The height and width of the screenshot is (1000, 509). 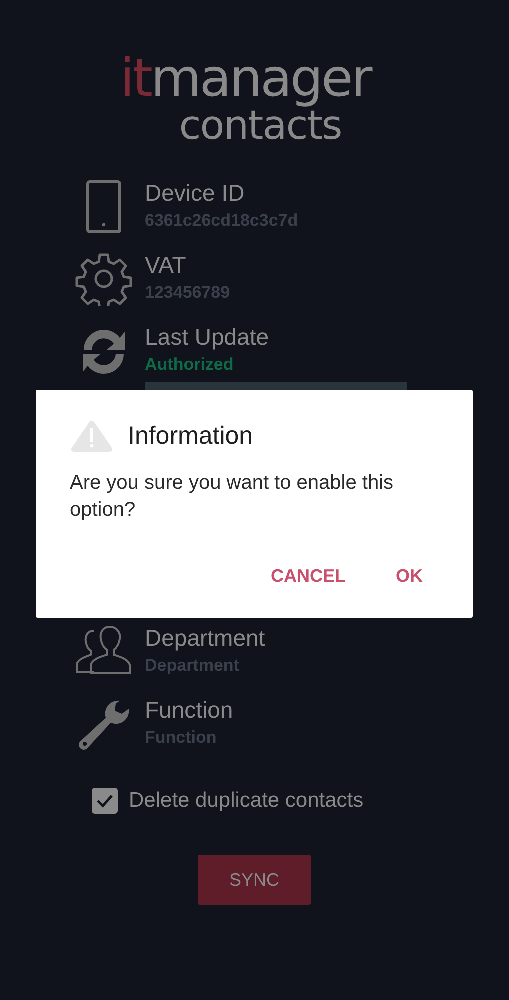 What do you see at coordinates (195, 193) in the screenshot?
I see `field-label: Device ID` at bounding box center [195, 193].